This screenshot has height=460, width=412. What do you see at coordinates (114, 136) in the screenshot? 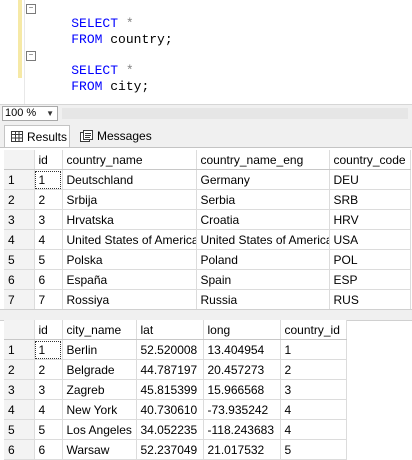
I see `tab-messages: Messages` at bounding box center [114, 136].